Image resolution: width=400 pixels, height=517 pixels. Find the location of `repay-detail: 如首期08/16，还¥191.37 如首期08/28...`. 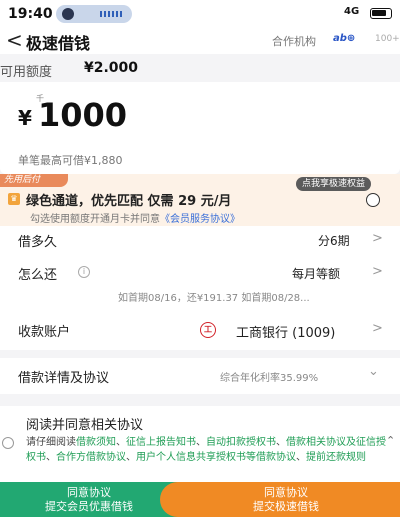

repay-detail: 如首期08/16，还¥191.37 如首期08/28... is located at coordinates (214, 298).